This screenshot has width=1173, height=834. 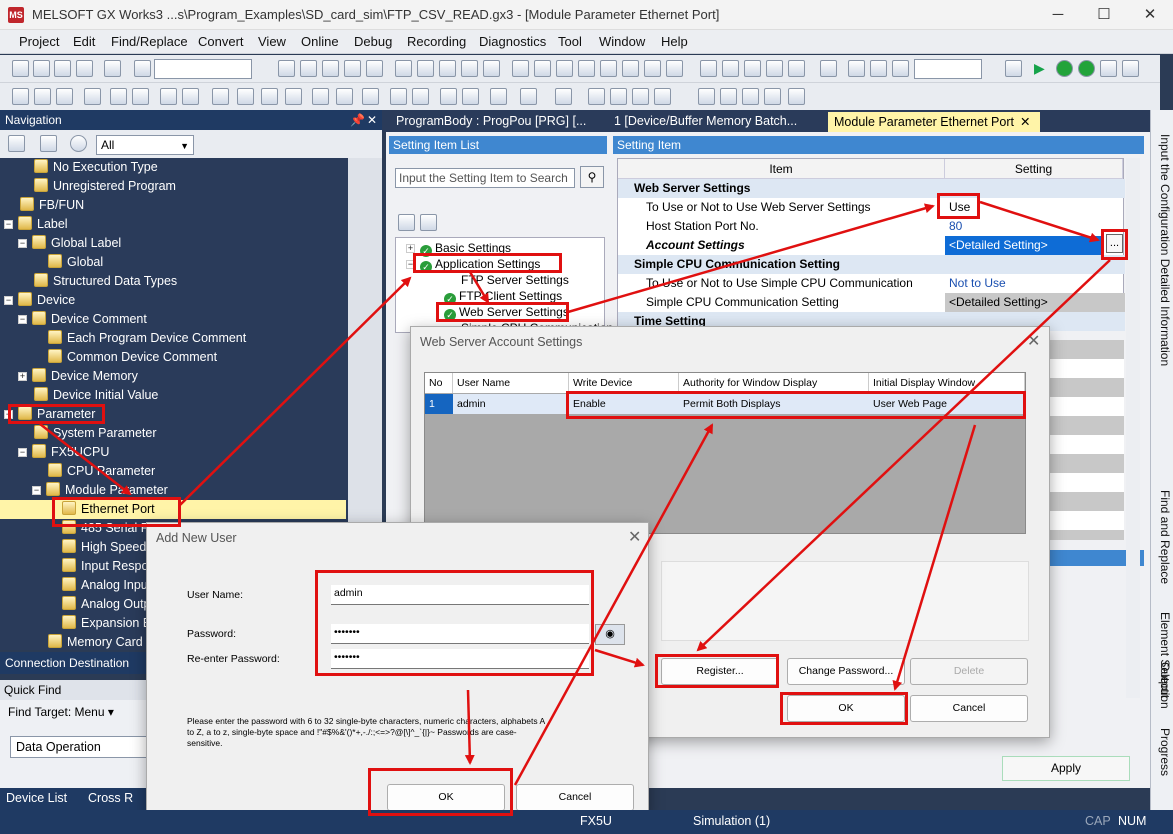 What do you see at coordinates (245, 96) in the screenshot?
I see `dev-b-icon` at bounding box center [245, 96].